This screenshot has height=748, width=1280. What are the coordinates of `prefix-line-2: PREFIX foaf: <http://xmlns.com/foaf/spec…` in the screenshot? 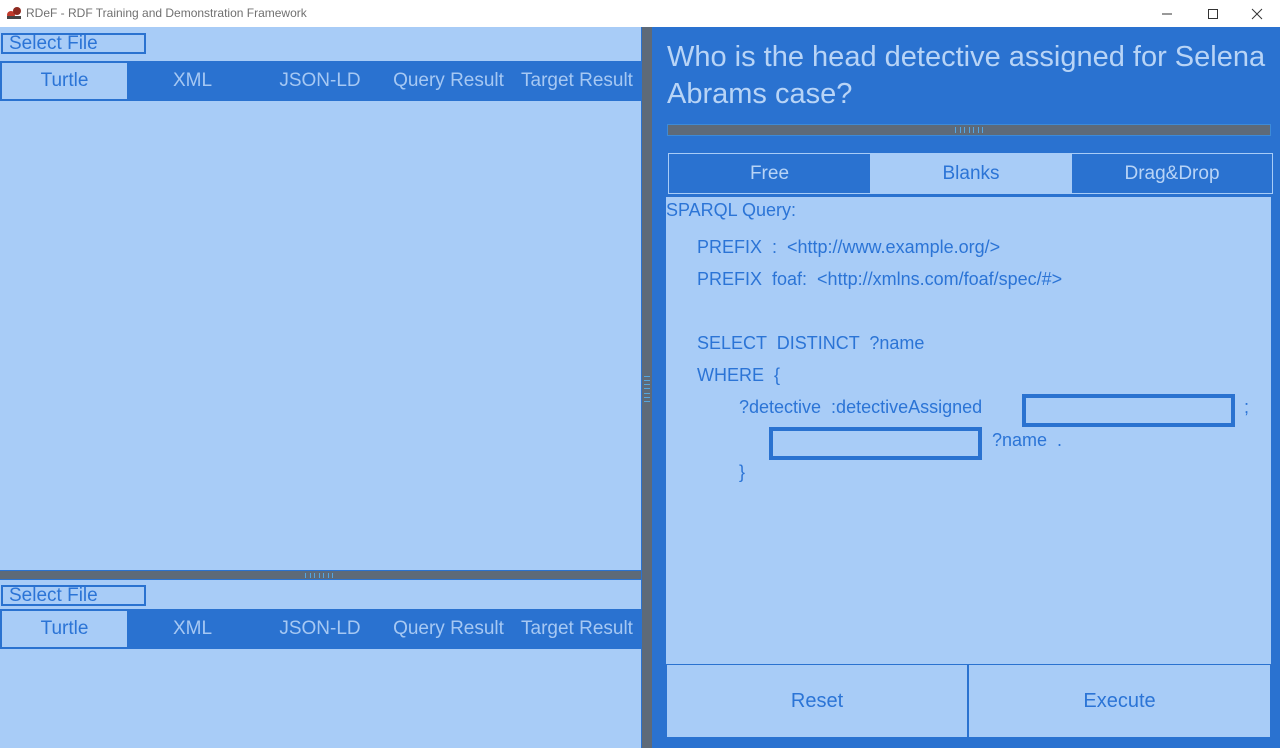 It's located at (880, 279).